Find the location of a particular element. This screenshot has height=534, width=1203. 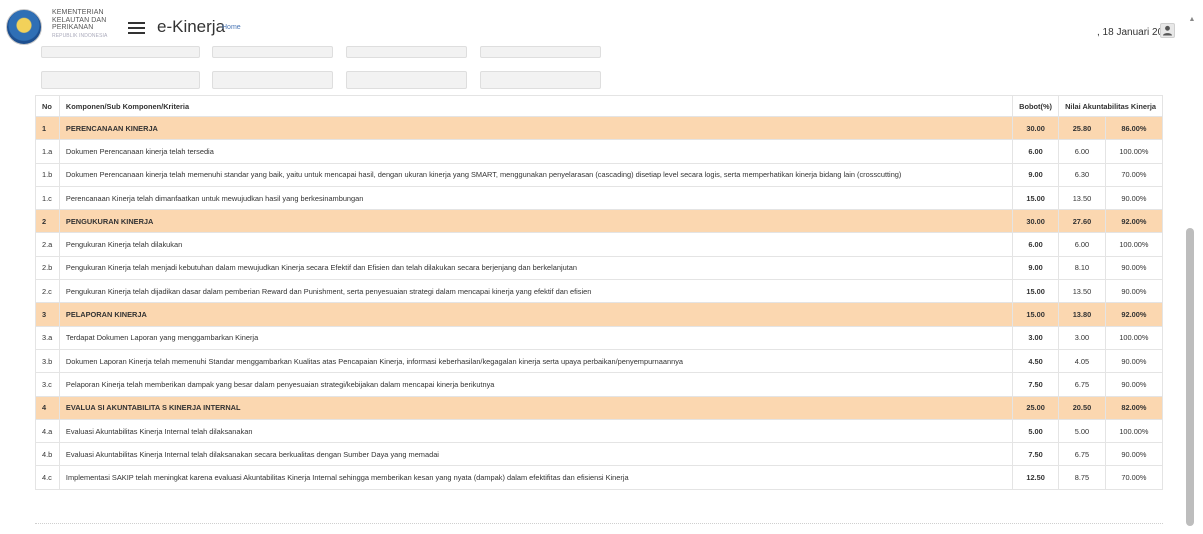

row-value: 13.50 is located at coordinates (1082, 291).